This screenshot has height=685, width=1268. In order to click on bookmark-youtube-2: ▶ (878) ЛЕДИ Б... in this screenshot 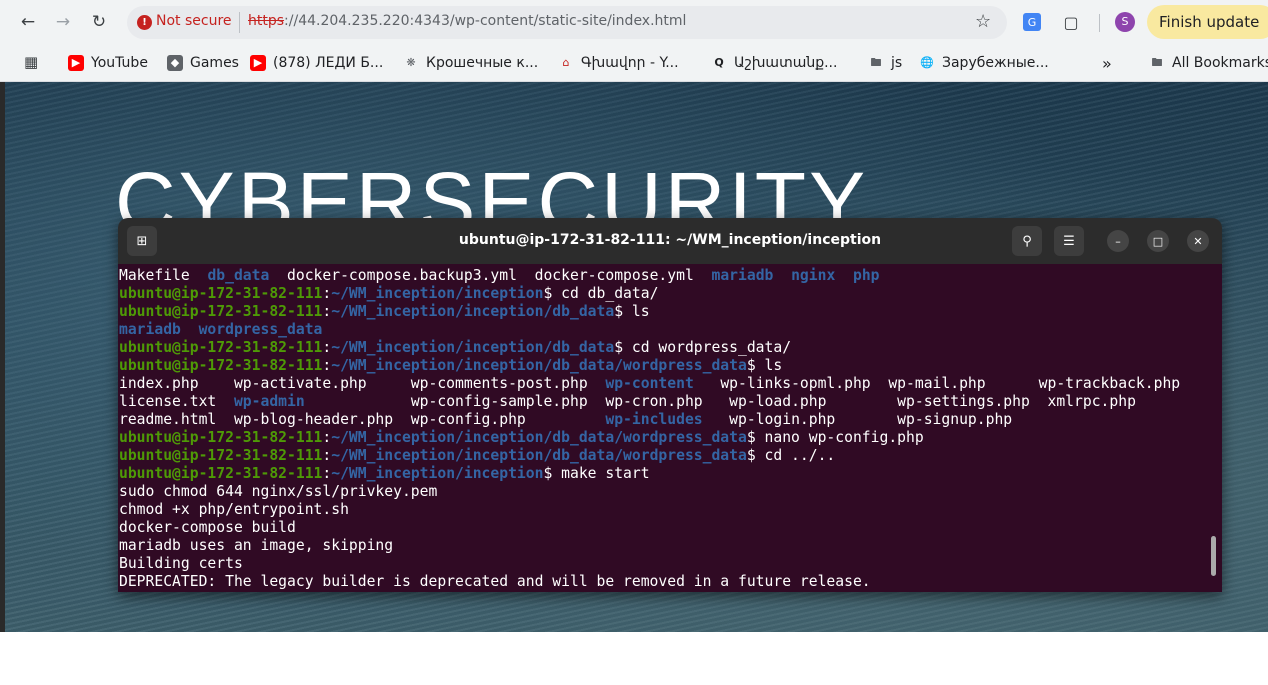, I will do `click(316, 63)`.